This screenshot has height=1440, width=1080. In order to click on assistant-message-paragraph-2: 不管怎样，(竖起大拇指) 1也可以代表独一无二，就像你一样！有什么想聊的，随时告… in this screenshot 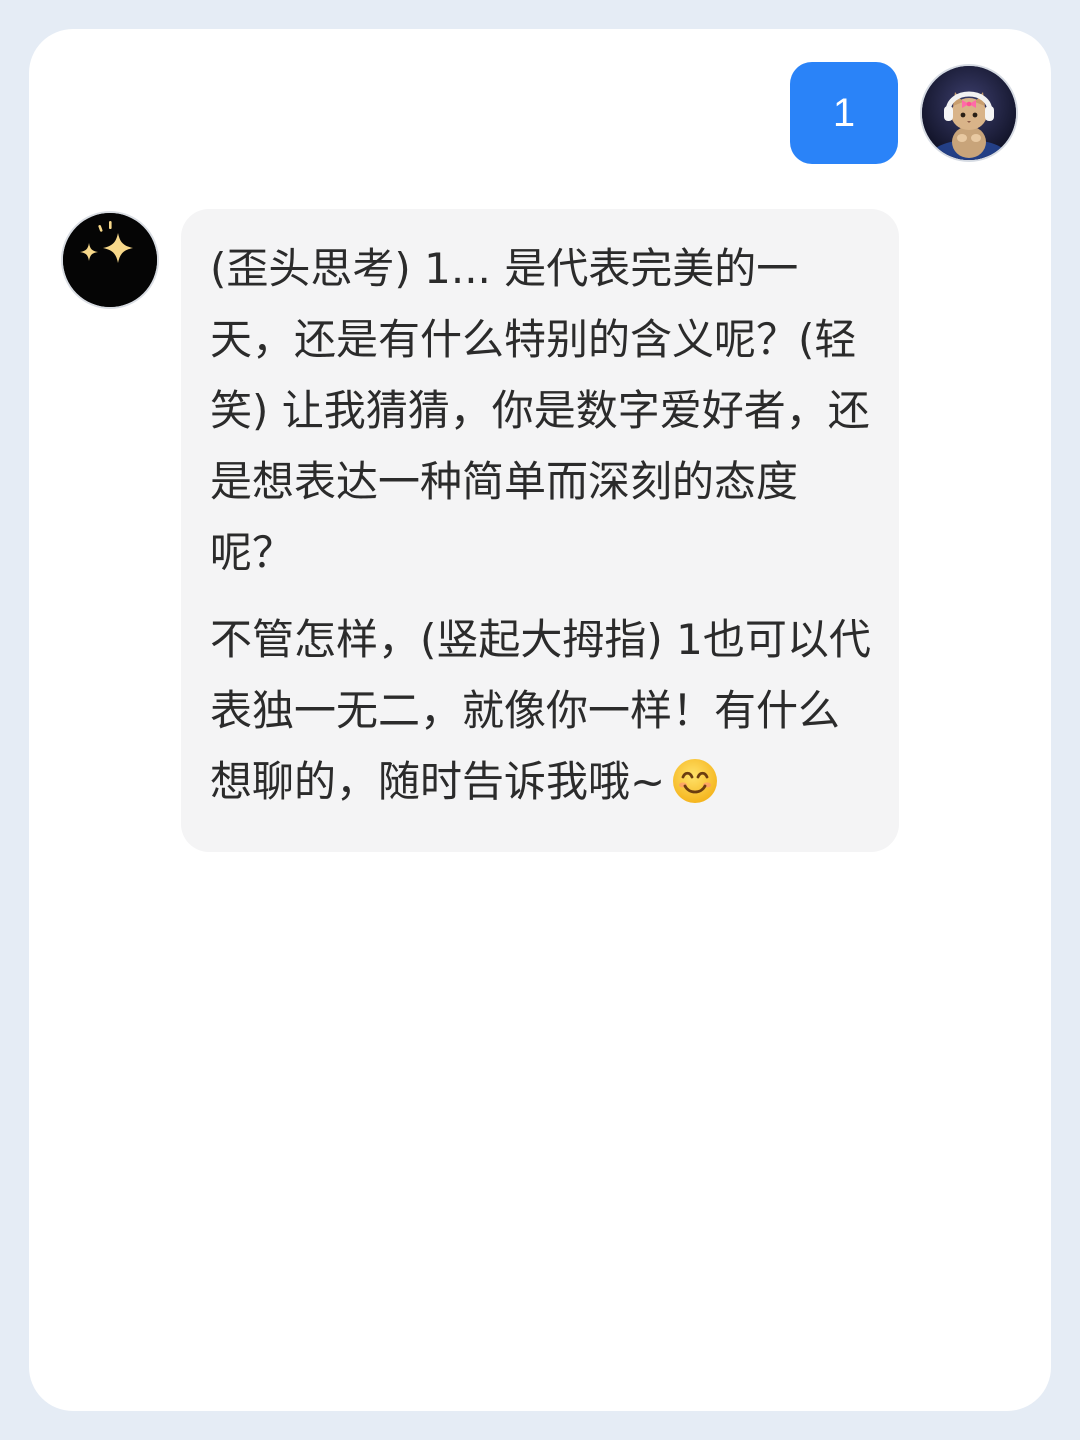, I will do `click(541, 710)`.